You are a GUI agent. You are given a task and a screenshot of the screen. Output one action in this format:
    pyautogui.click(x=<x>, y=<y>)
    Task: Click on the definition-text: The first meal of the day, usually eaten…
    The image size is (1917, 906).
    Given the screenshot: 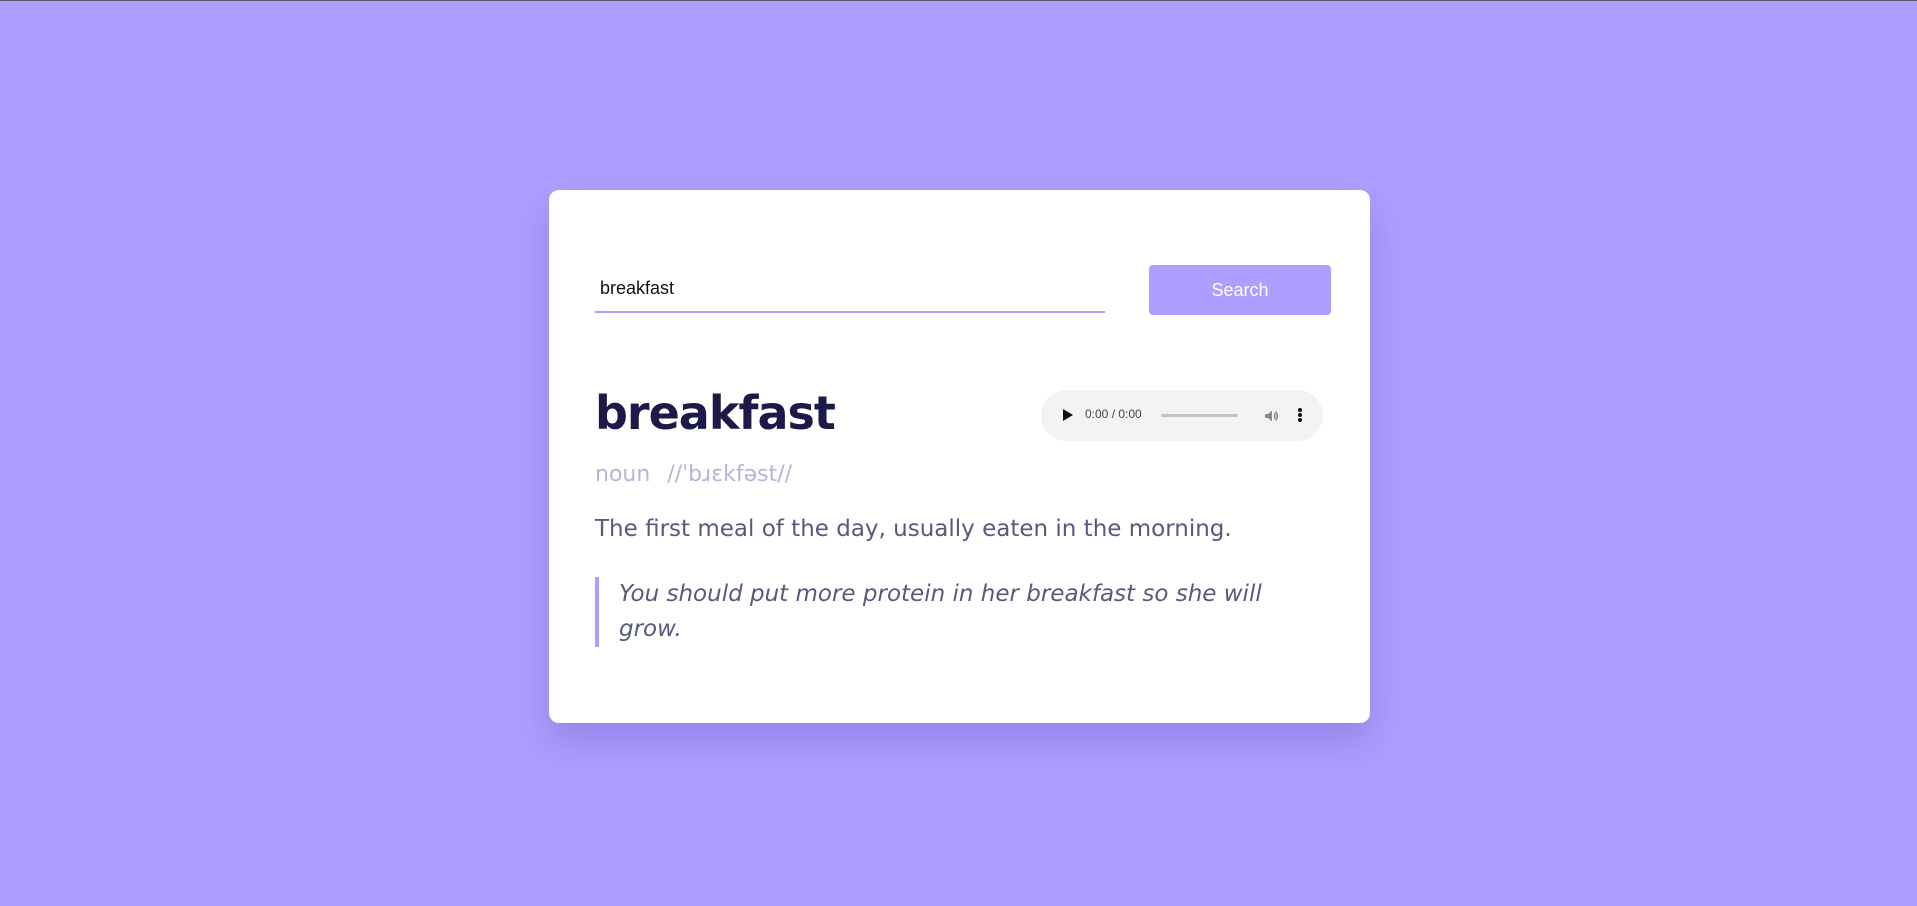 What is the action you would take?
    pyautogui.click(x=913, y=529)
    